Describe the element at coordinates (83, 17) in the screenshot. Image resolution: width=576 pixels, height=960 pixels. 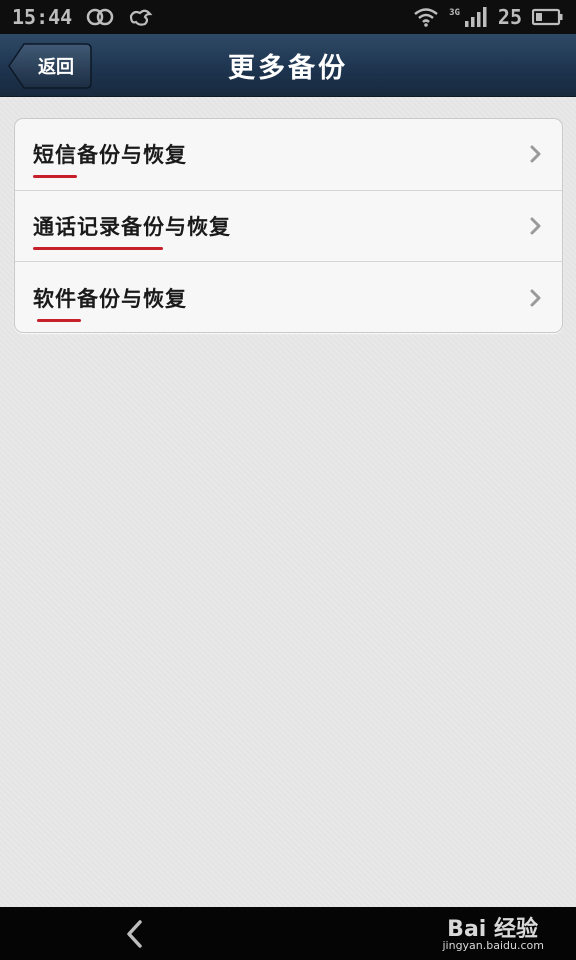
I see `status-left: 15:44` at that location.